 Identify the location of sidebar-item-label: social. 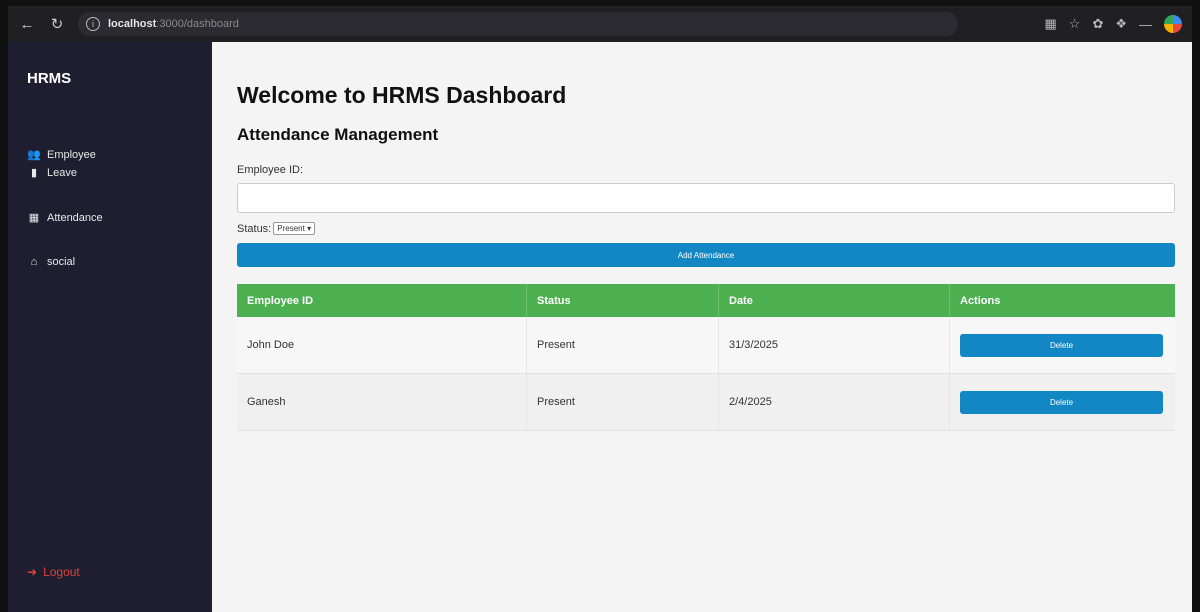
(61, 262).